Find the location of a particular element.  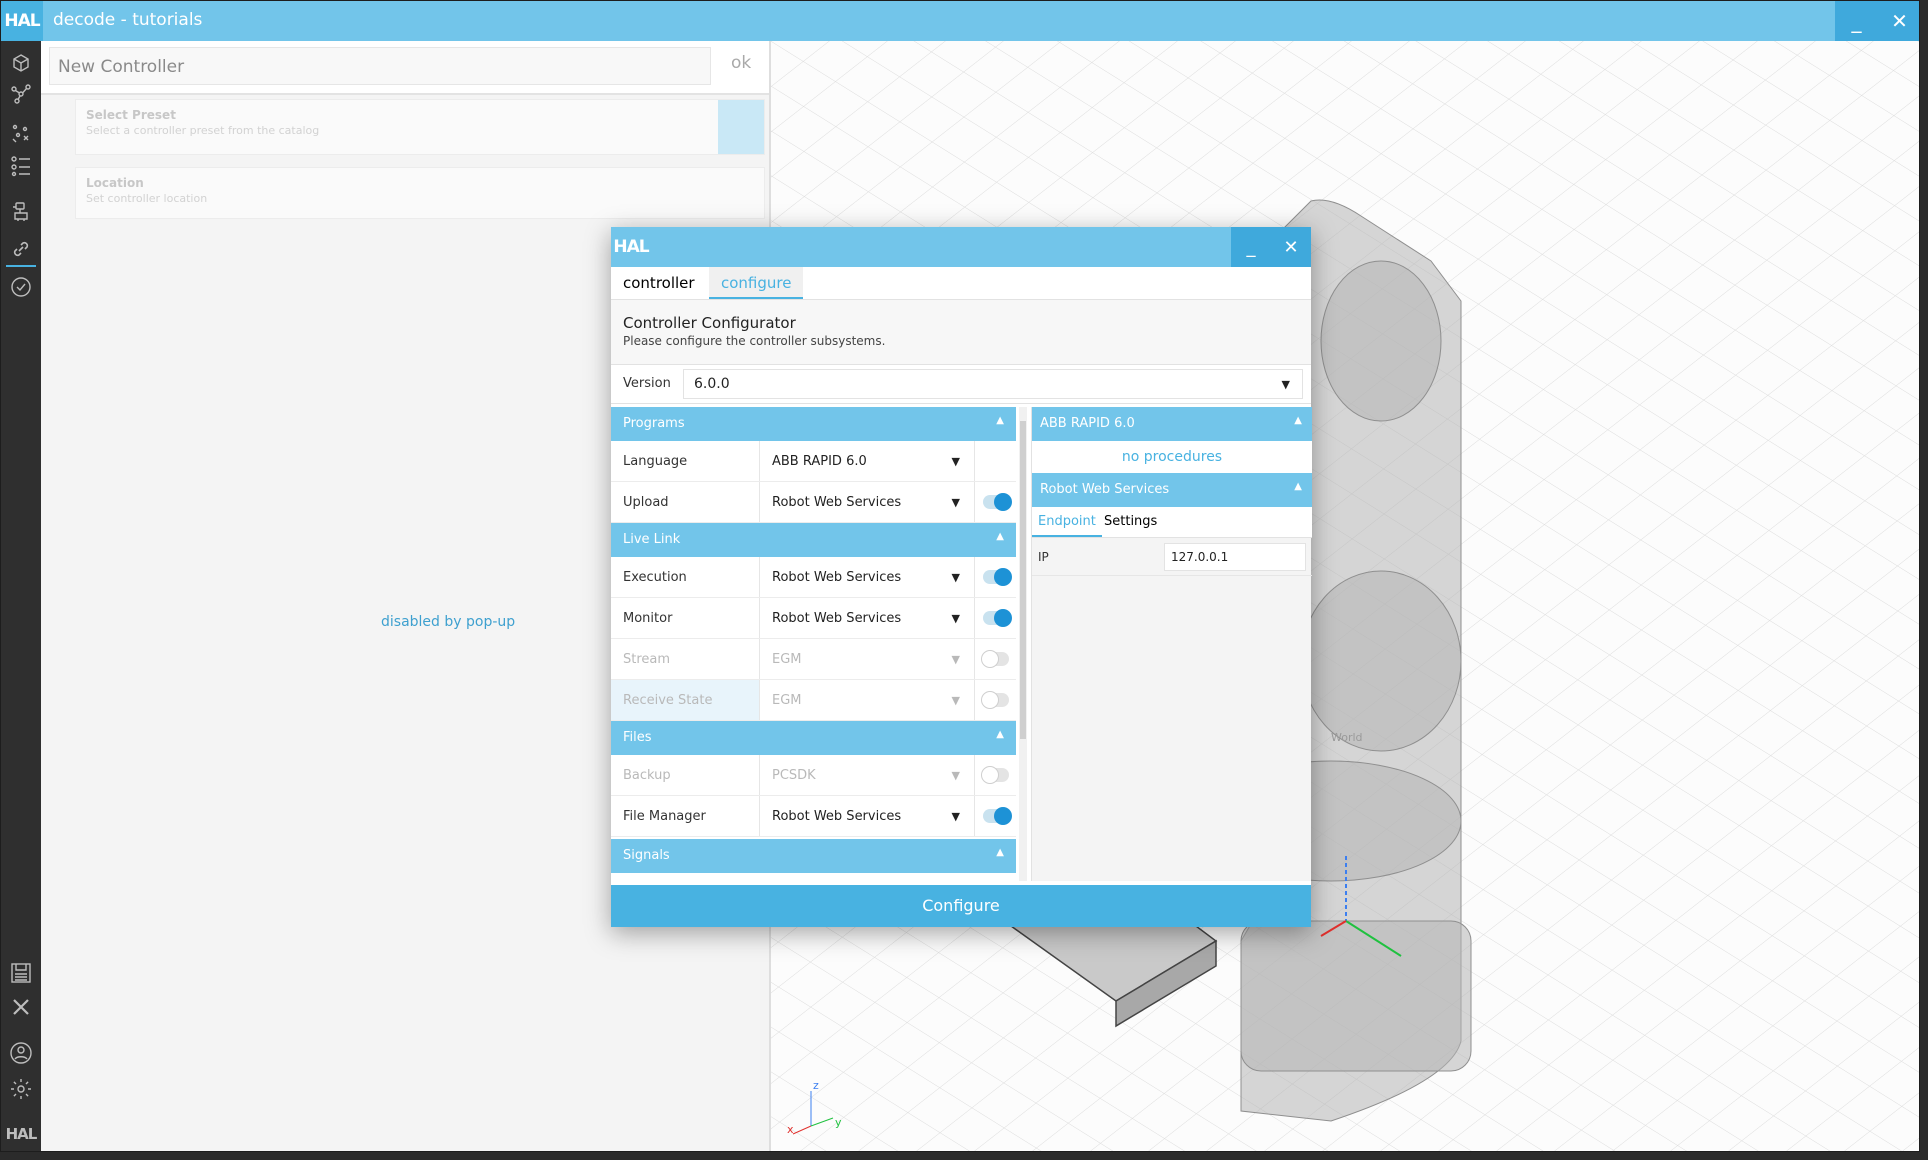

ip-row: IP 127.0.0.1 is located at coordinates (1172, 557).